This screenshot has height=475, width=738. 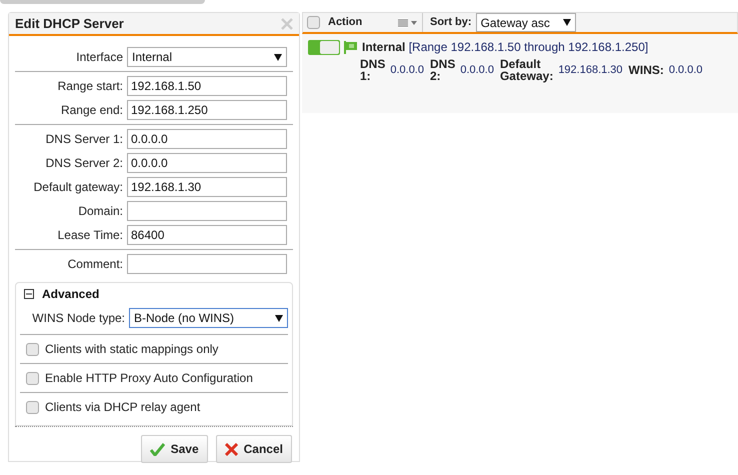 What do you see at coordinates (345, 22) in the screenshot?
I see `action-label: Action` at bounding box center [345, 22].